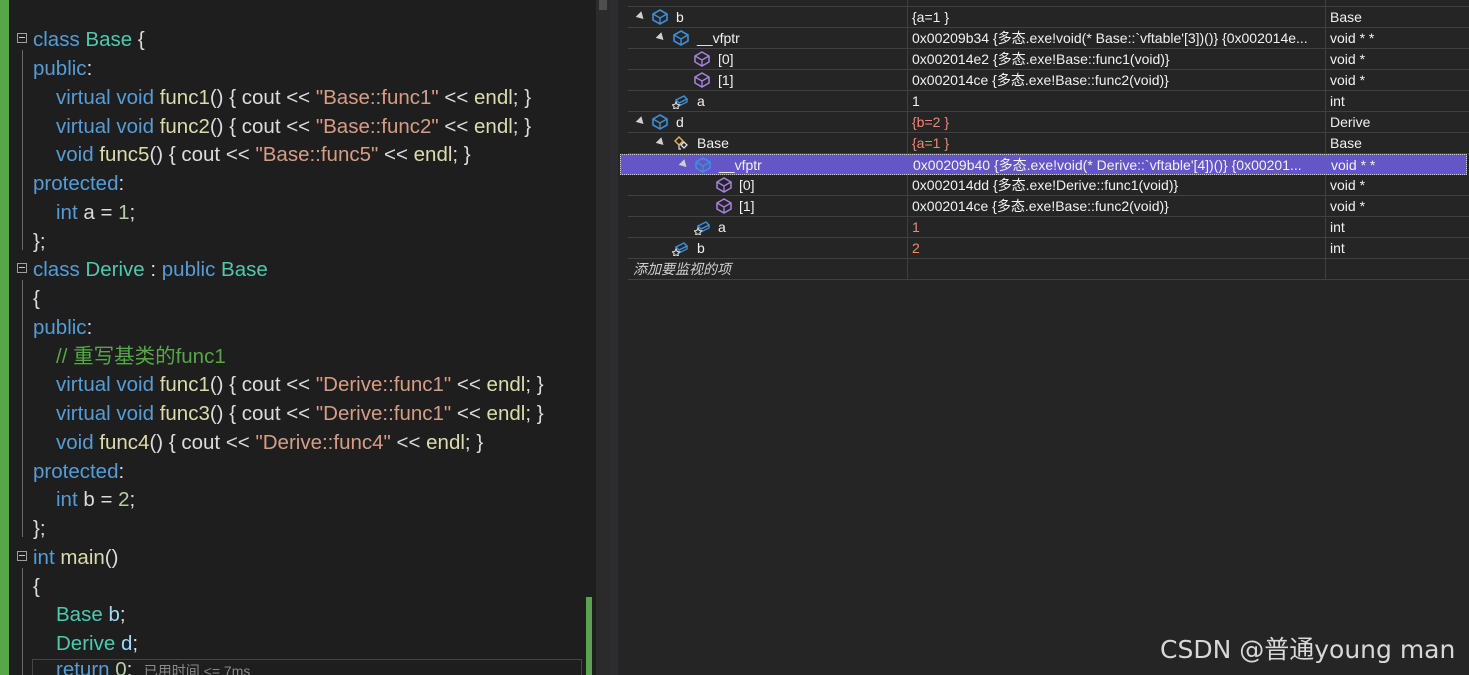 This screenshot has height=675, width=1469. I want to click on scrollbar-thumb, so click(603, 5).